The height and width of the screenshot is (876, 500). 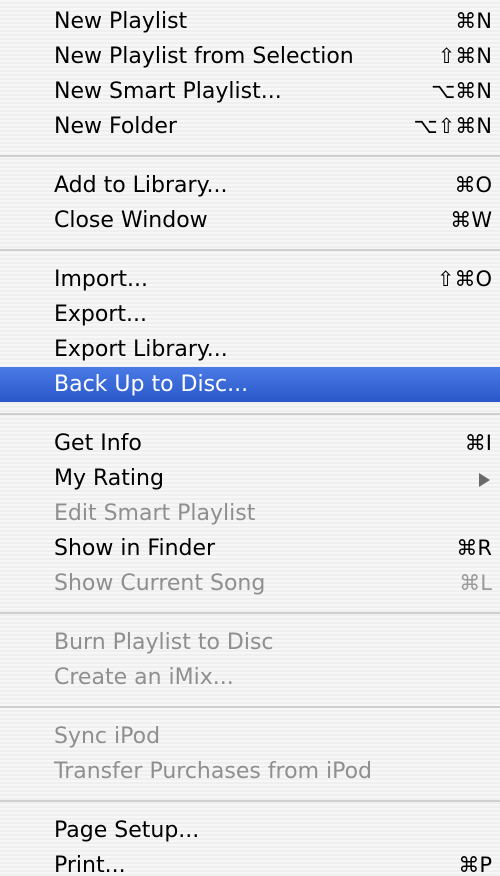 What do you see at coordinates (250, 862) in the screenshot?
I see `menu-item-print: Print... ⌘P` at bounding box center [250, 862].